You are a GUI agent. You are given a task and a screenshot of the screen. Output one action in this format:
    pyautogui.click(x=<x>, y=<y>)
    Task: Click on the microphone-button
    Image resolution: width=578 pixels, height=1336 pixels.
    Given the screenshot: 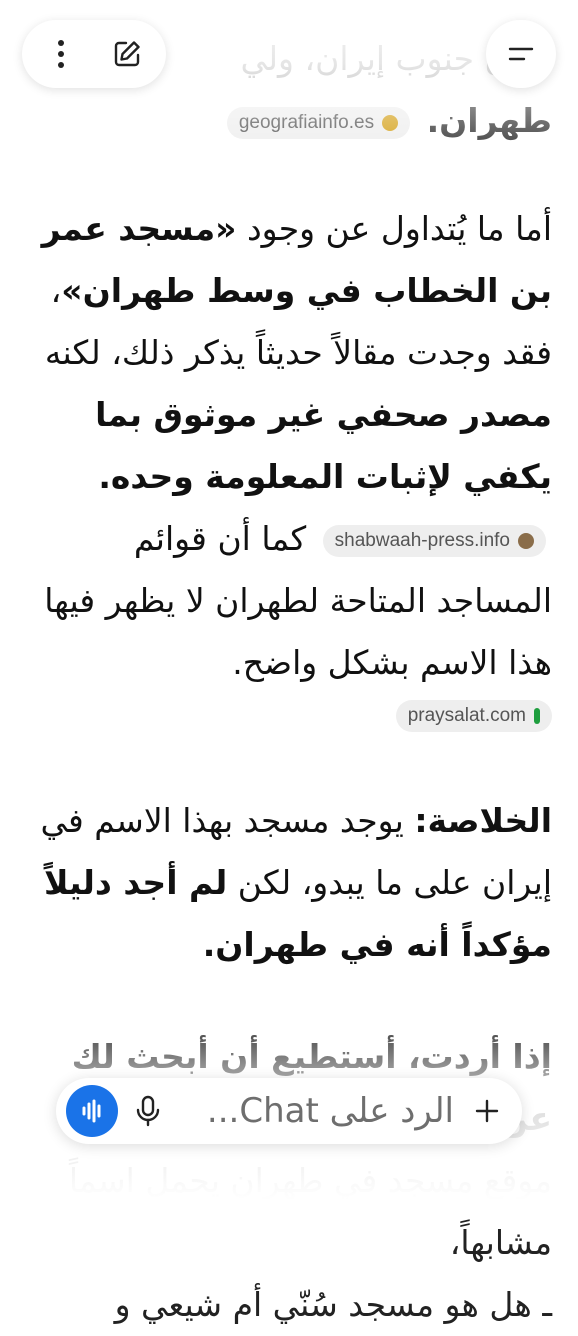 What is the action you would take?
    pyautogui.click(x=148, y=1111)
    